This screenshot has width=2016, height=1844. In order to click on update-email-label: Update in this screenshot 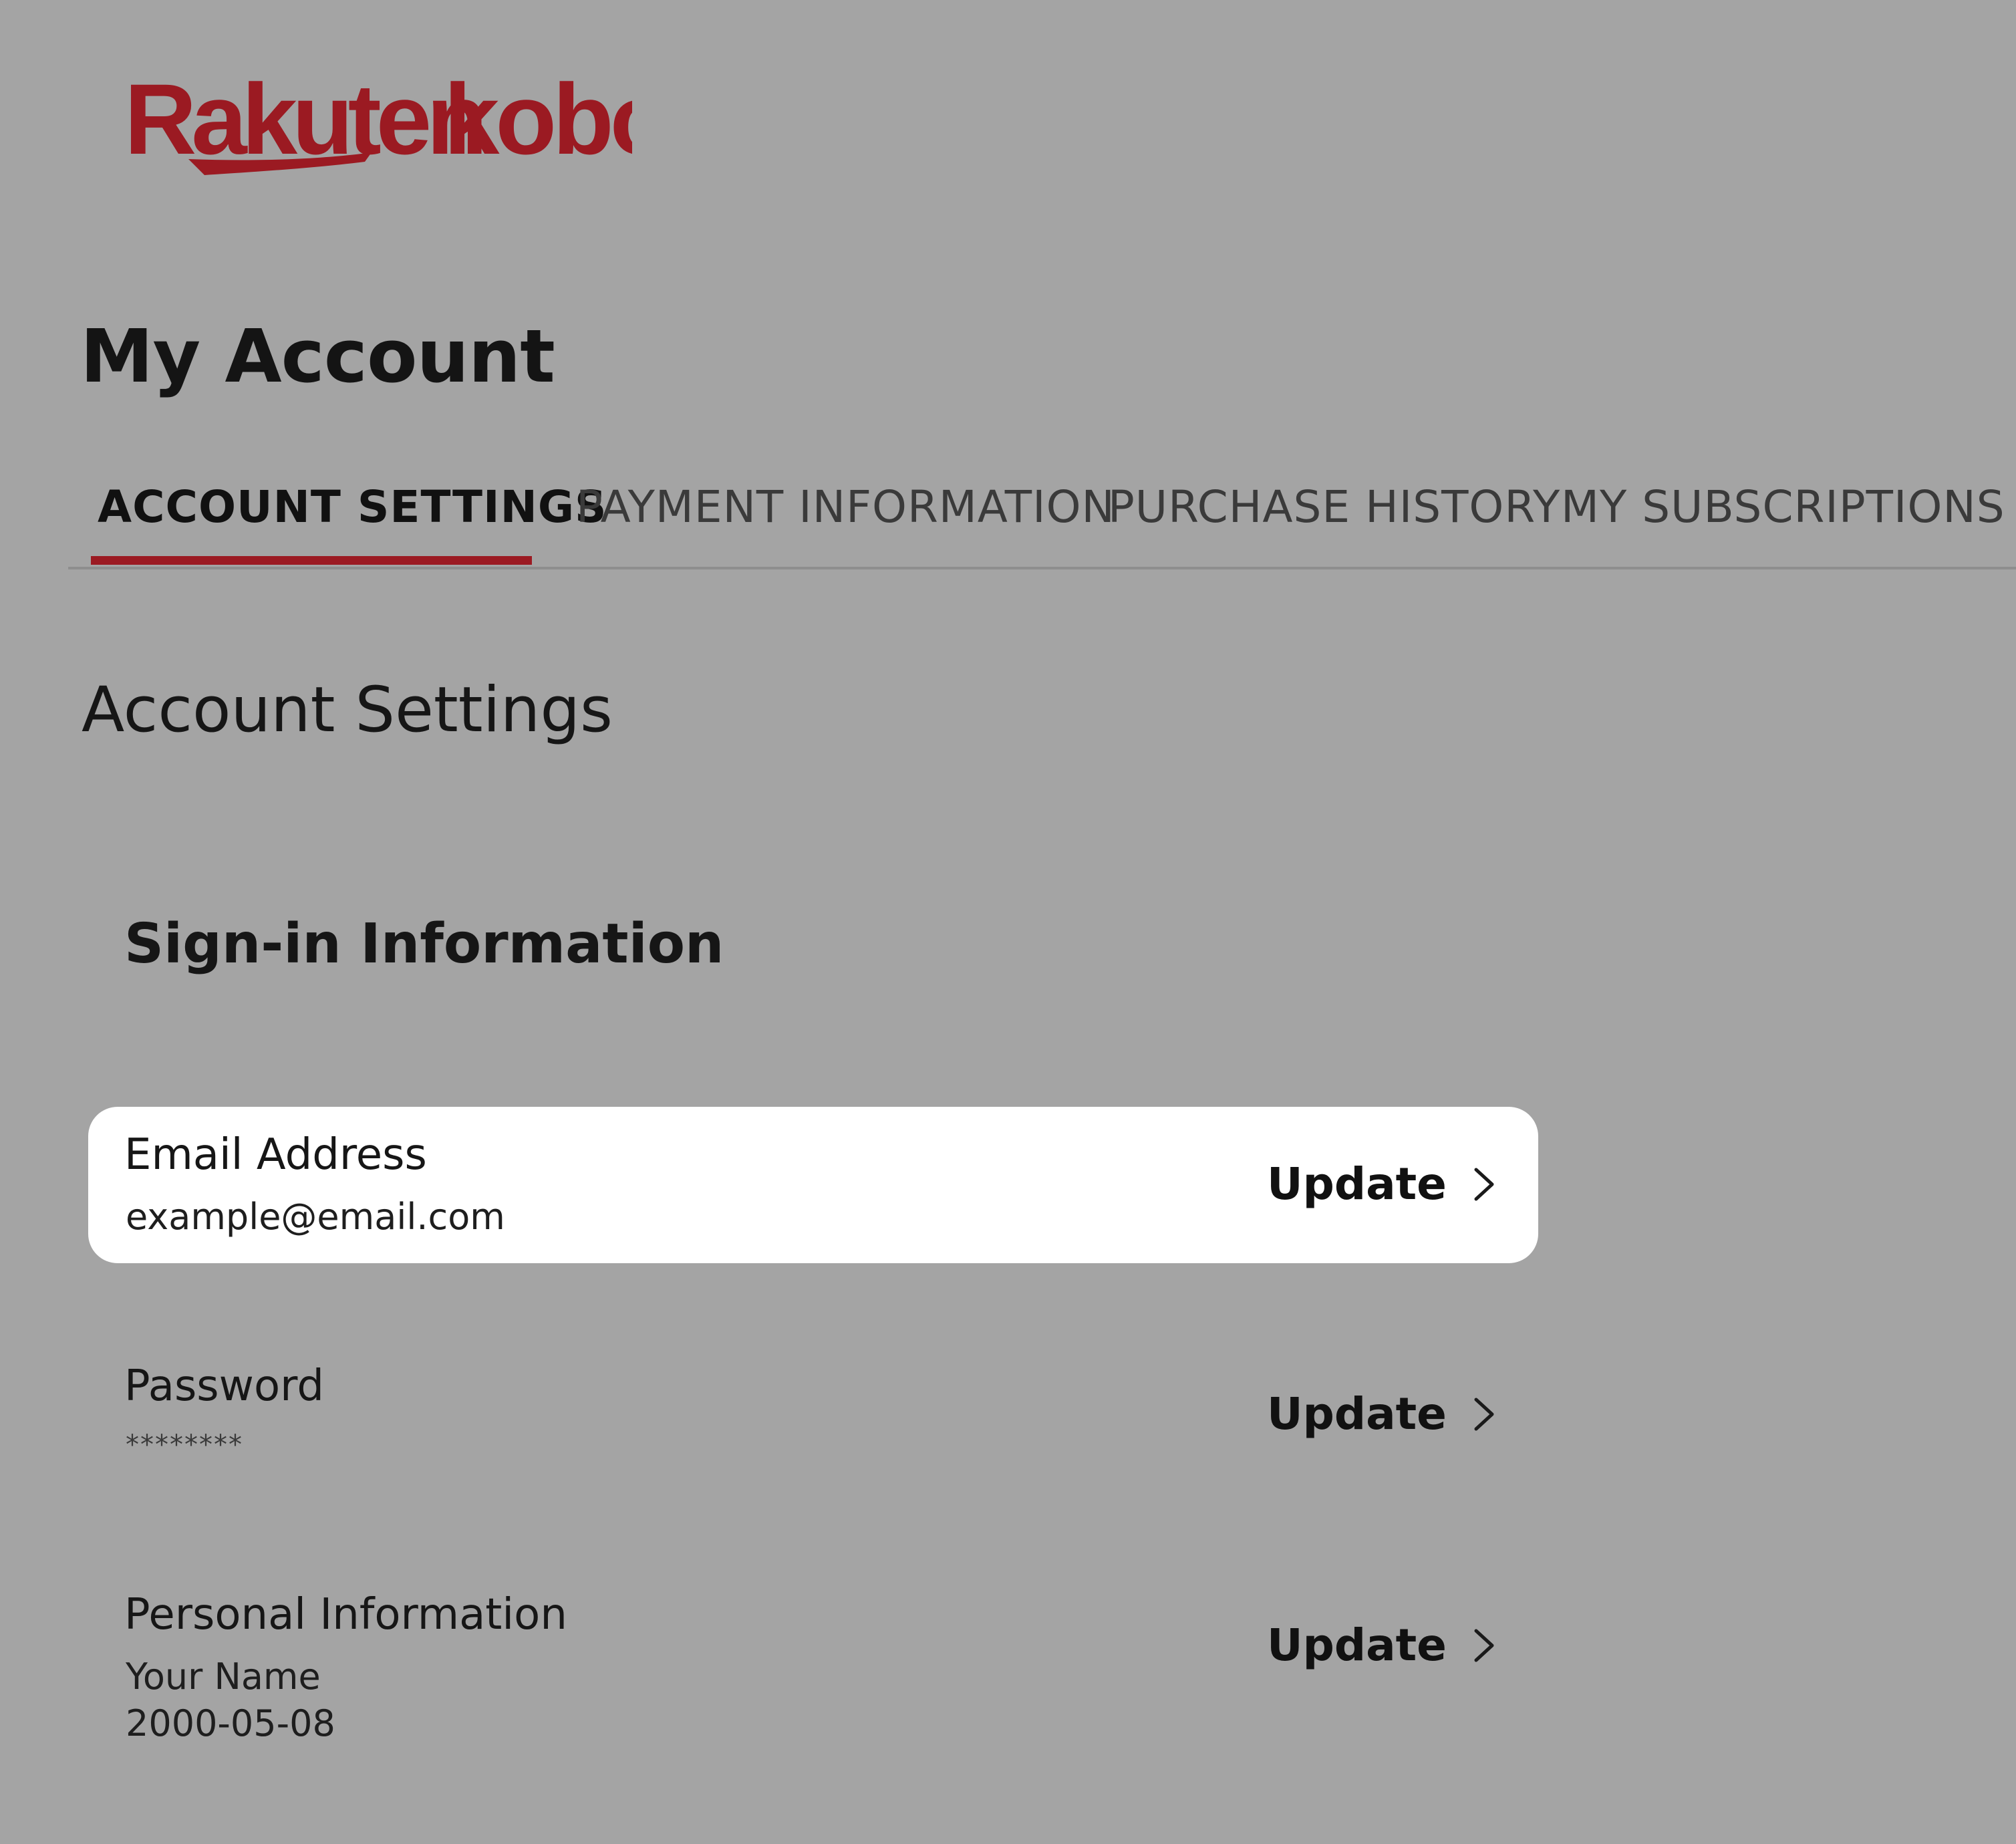, I will do `click(1357, 1184)`.